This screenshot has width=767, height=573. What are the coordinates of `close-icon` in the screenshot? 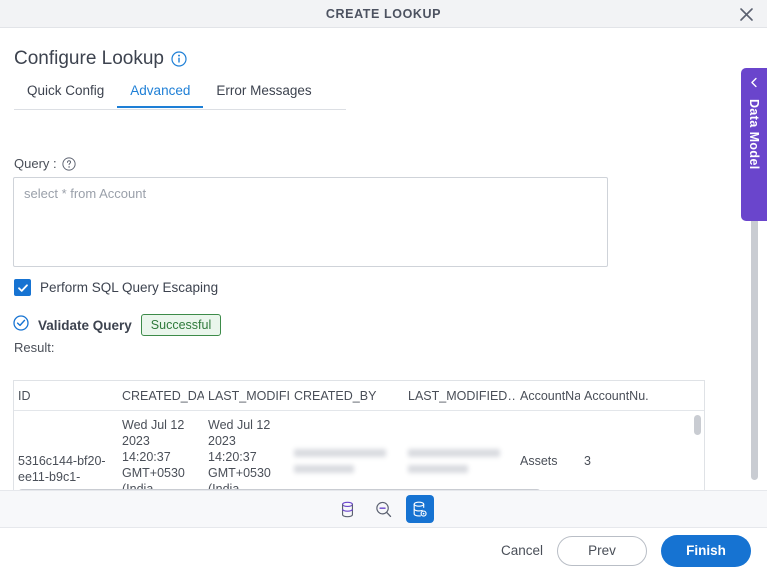 It's located at (746, 14).